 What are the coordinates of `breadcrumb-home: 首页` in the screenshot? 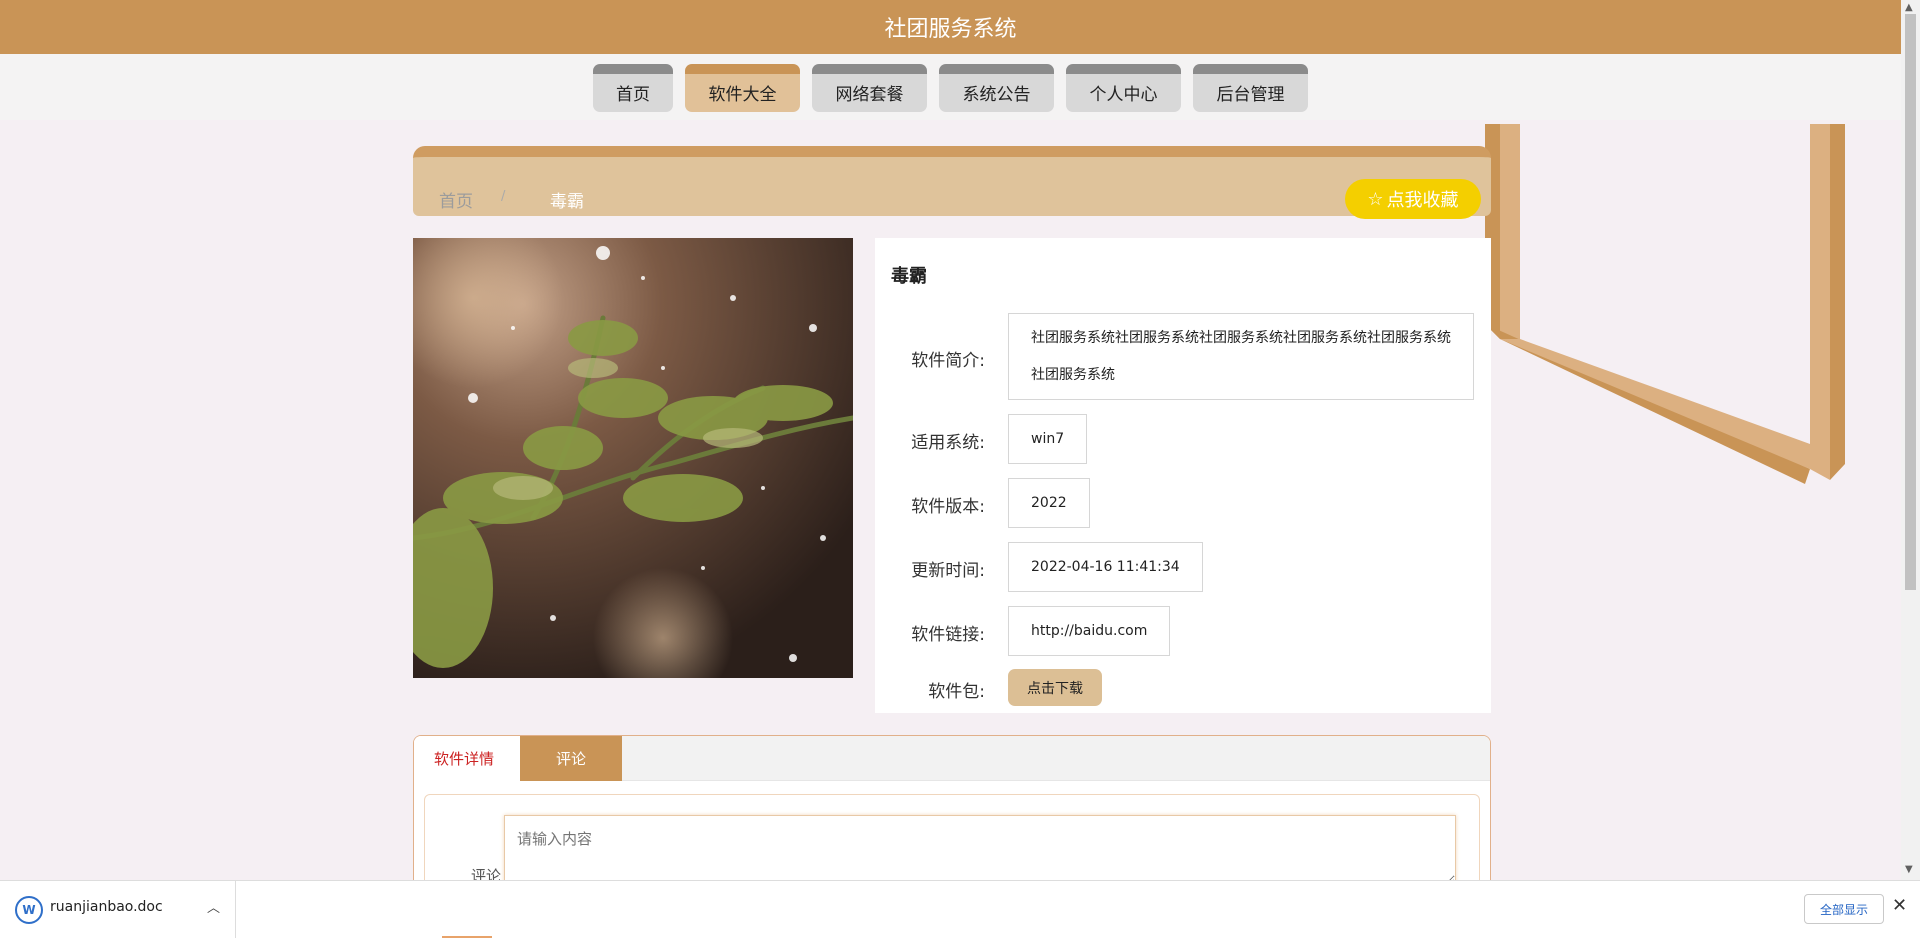 It's located at (456, 199).